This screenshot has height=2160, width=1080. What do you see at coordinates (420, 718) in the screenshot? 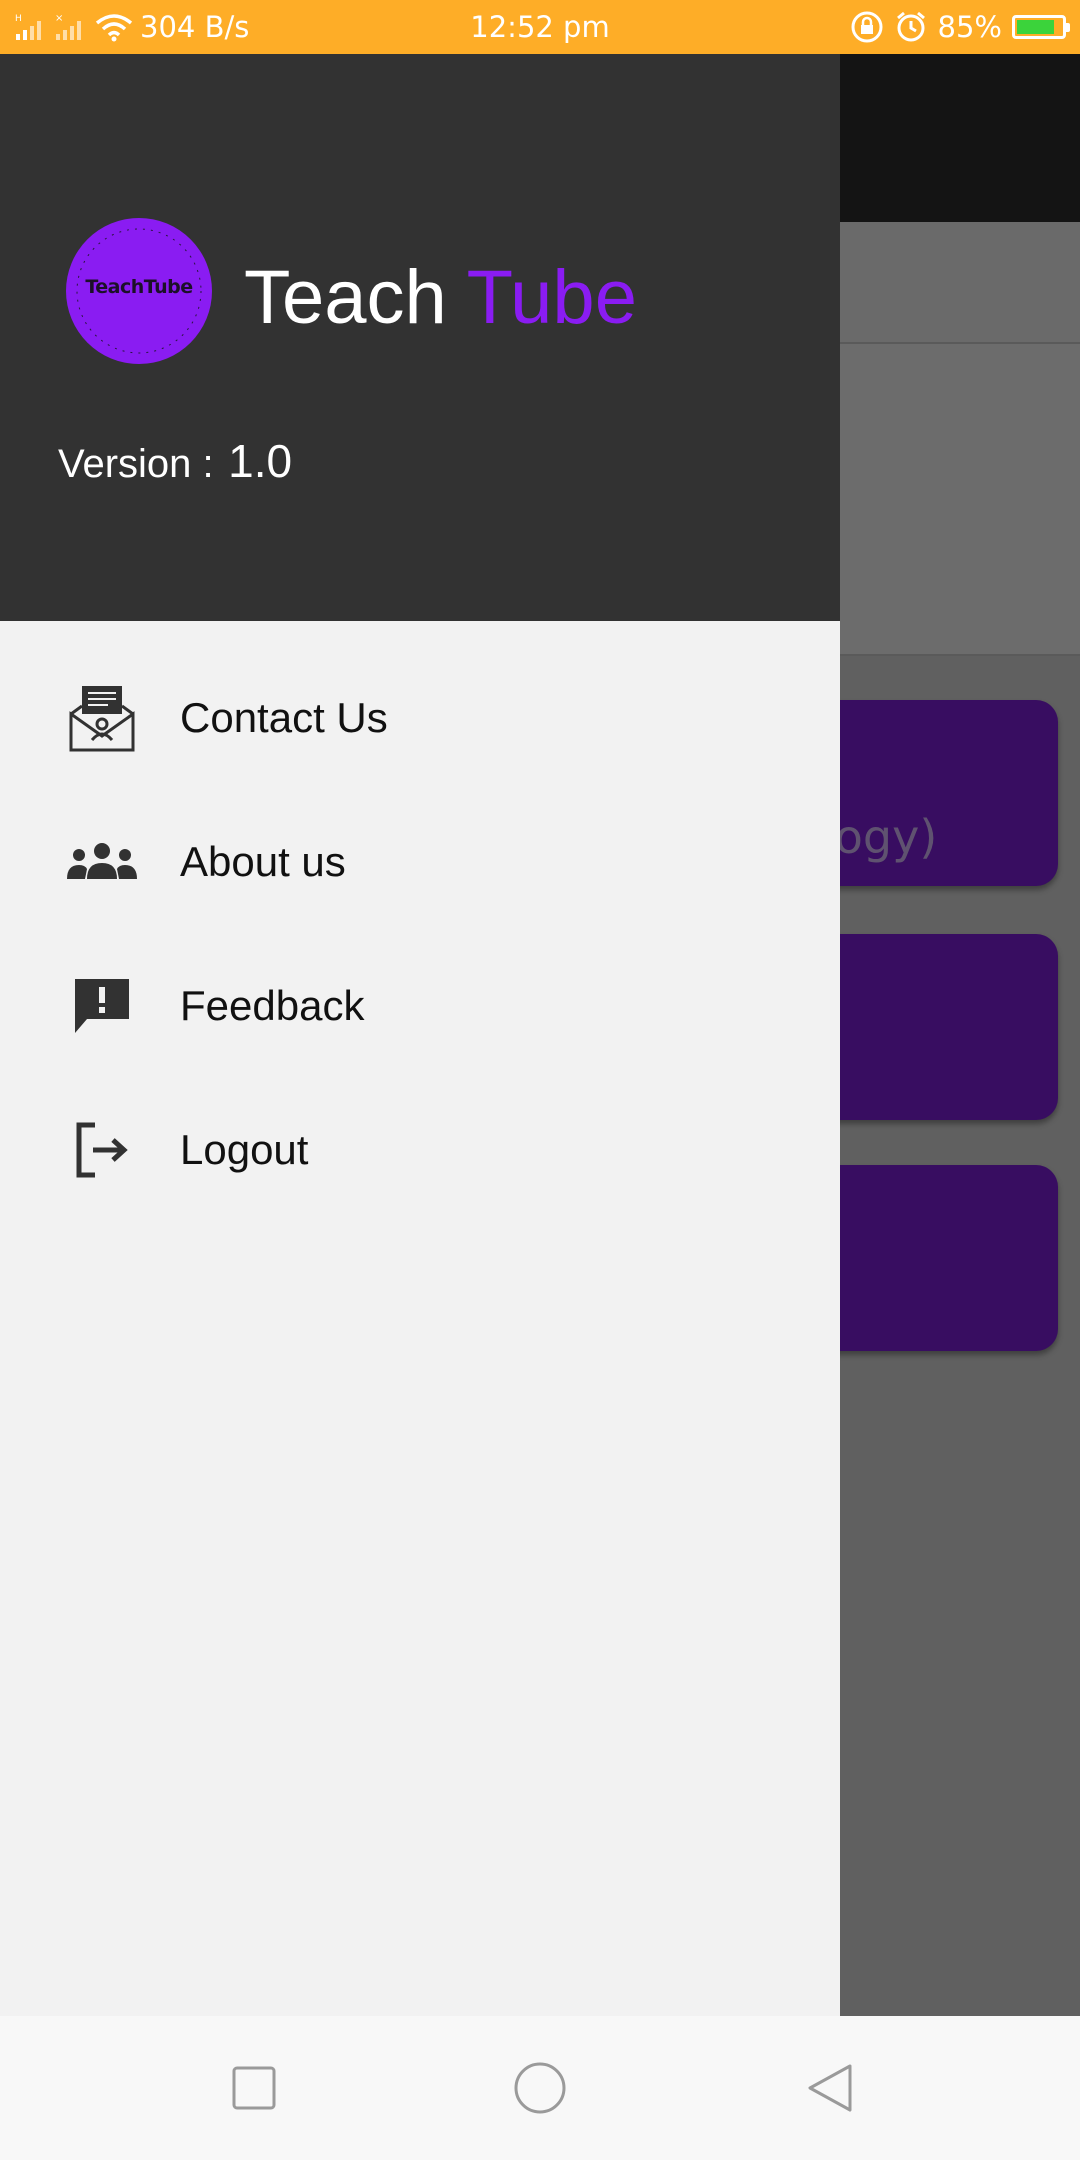
I see `menu-item-contact-us: Contact Us` at bounding box center [420, 718].